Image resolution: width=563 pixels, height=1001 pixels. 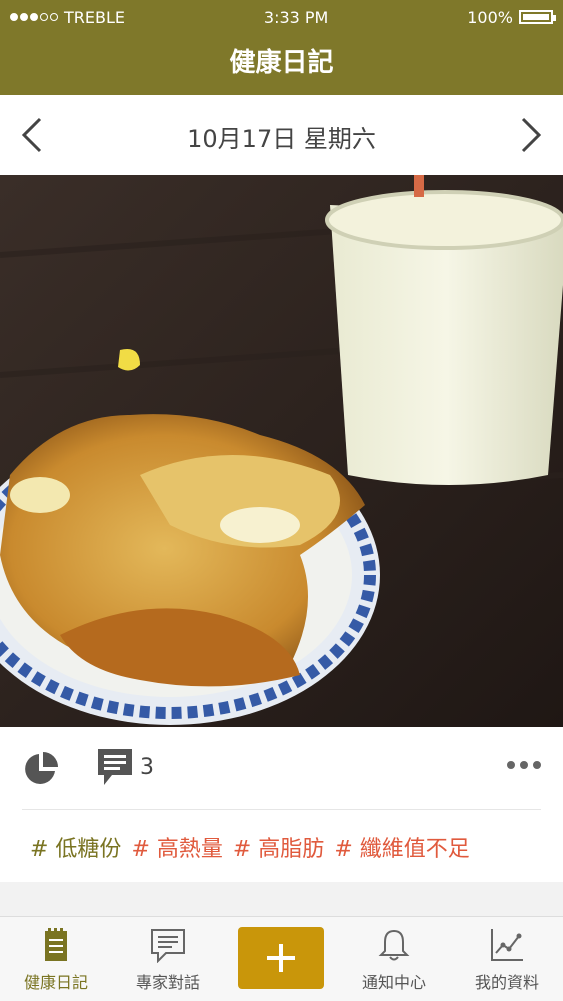 I want to click on tab-notifications: 通知中心, so click(x=394, y=959).